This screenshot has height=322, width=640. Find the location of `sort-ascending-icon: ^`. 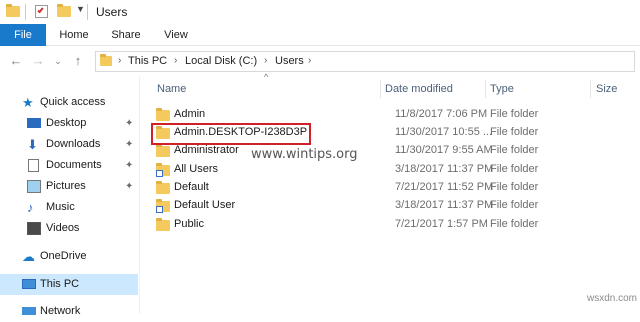

sort-ascending-icon: ^ is located at coordinates (266, 77).